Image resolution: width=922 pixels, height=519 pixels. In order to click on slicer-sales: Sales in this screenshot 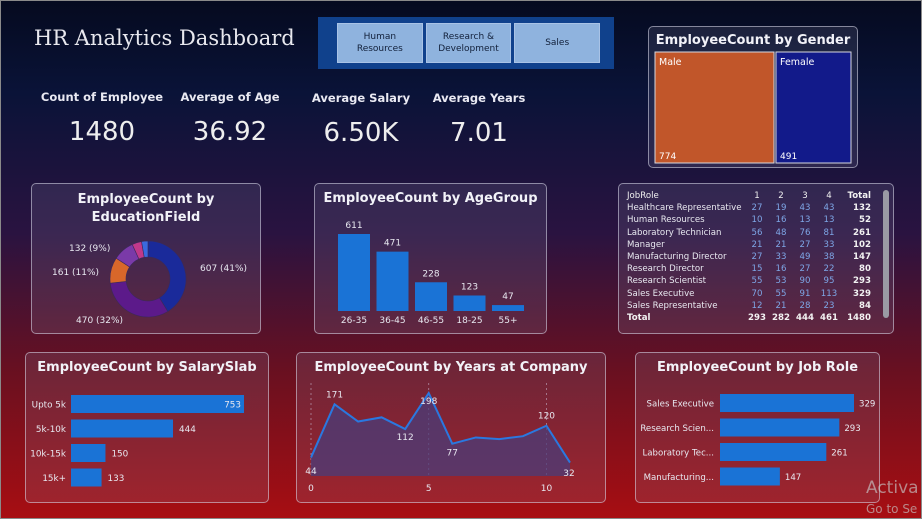, I will do `click(557, 43)`.